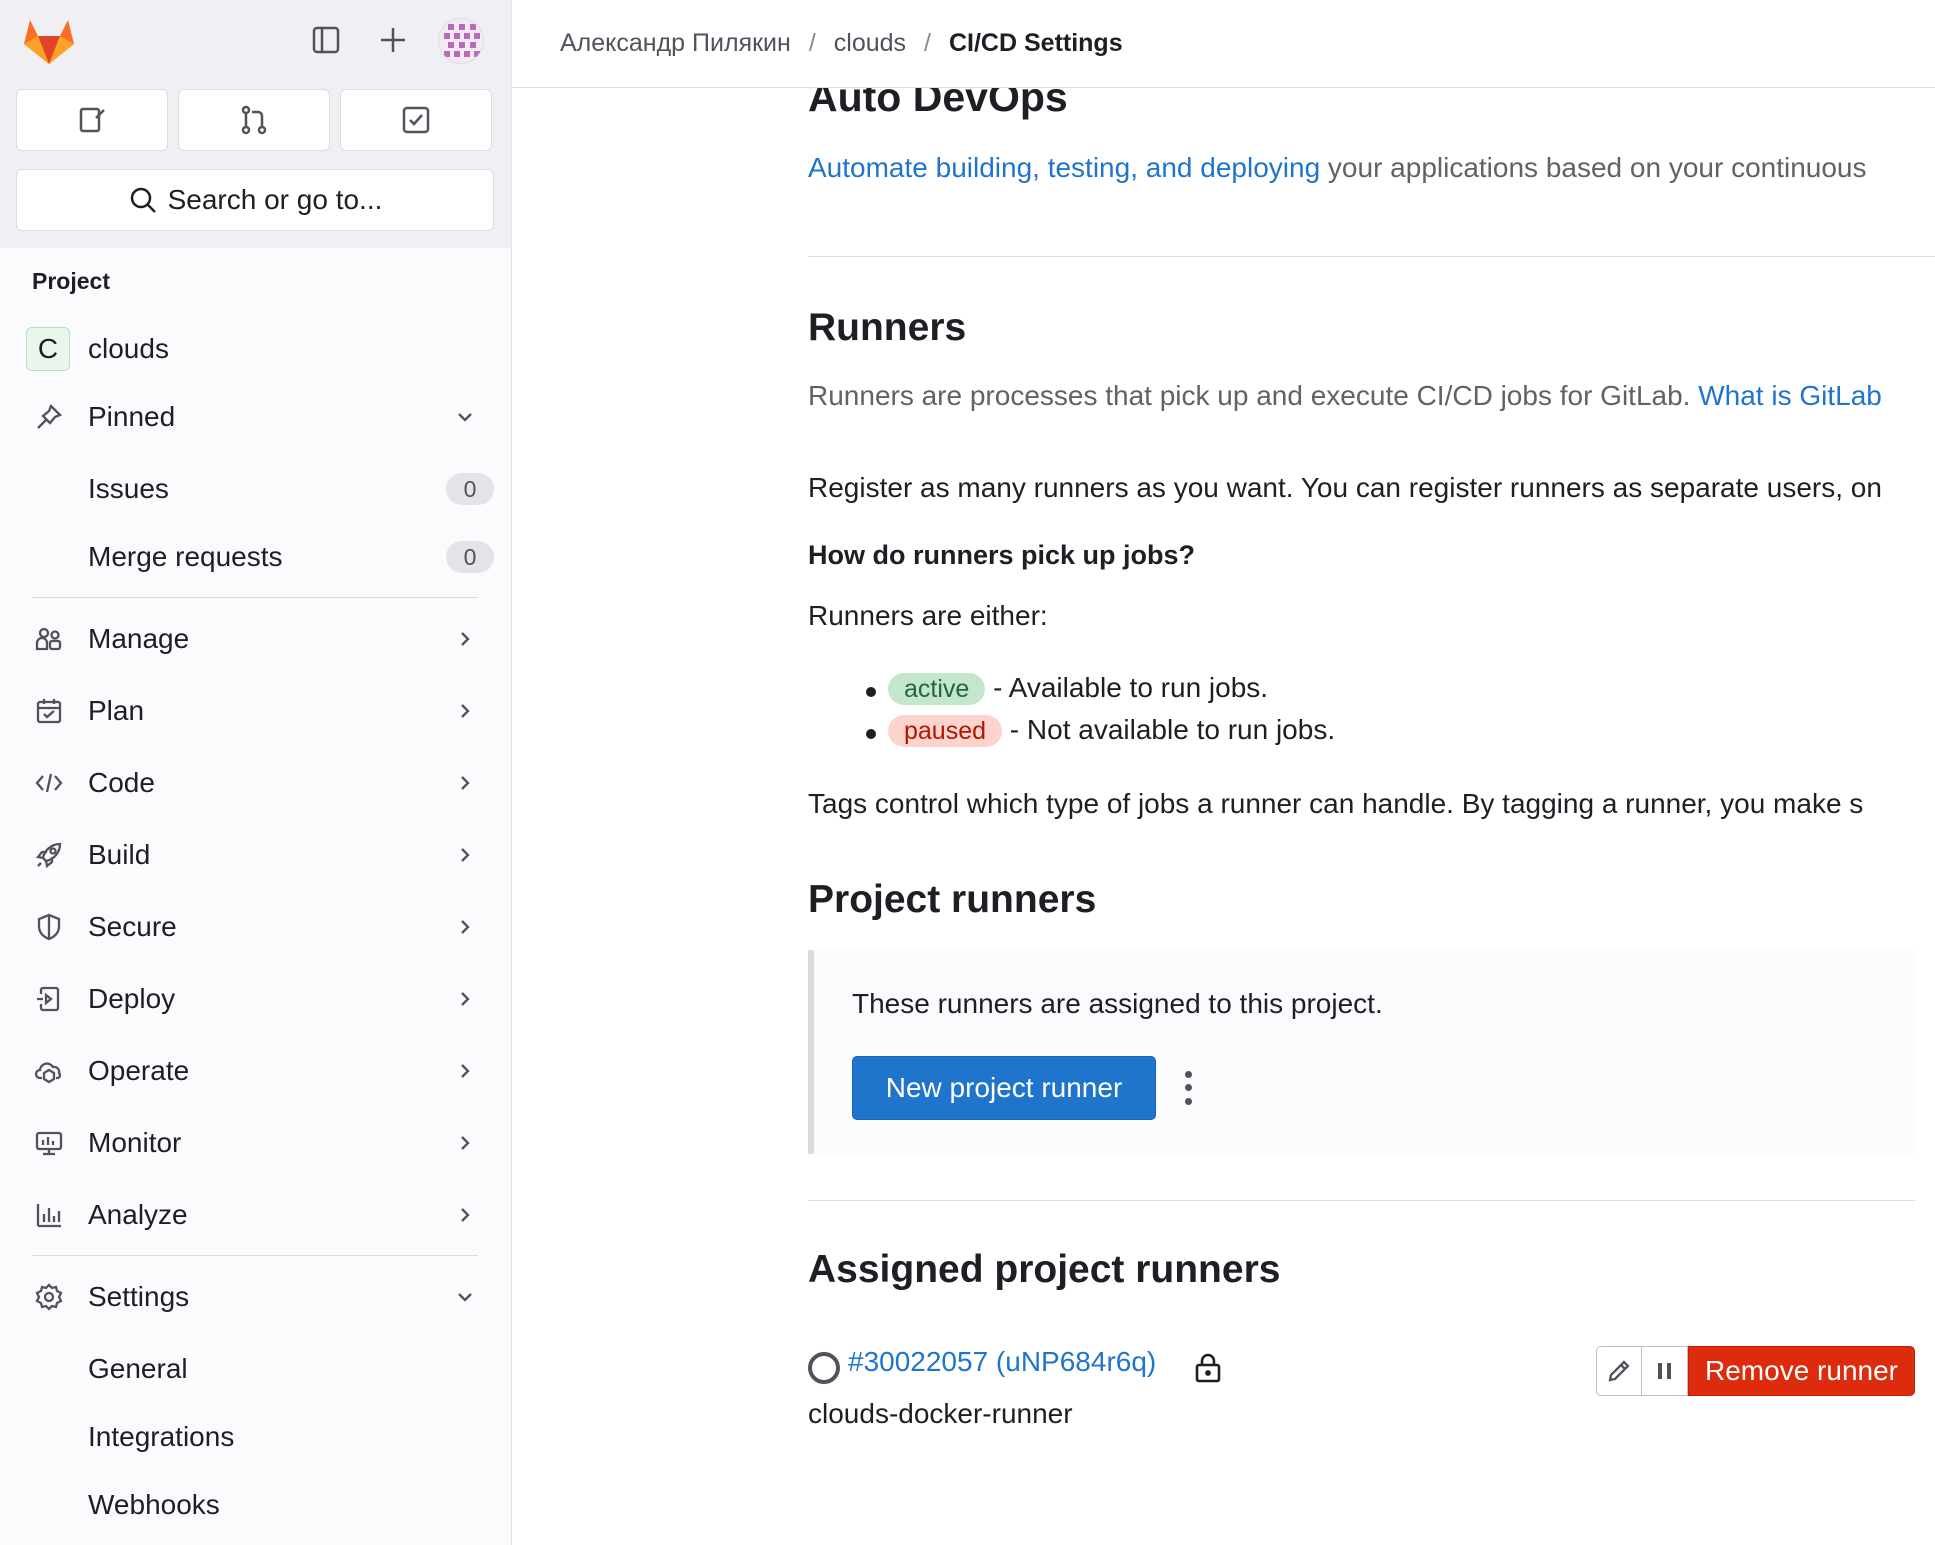 The height and width of the screenshot is (1545, 1935). I want to click on code-icon, so click(49, 783).